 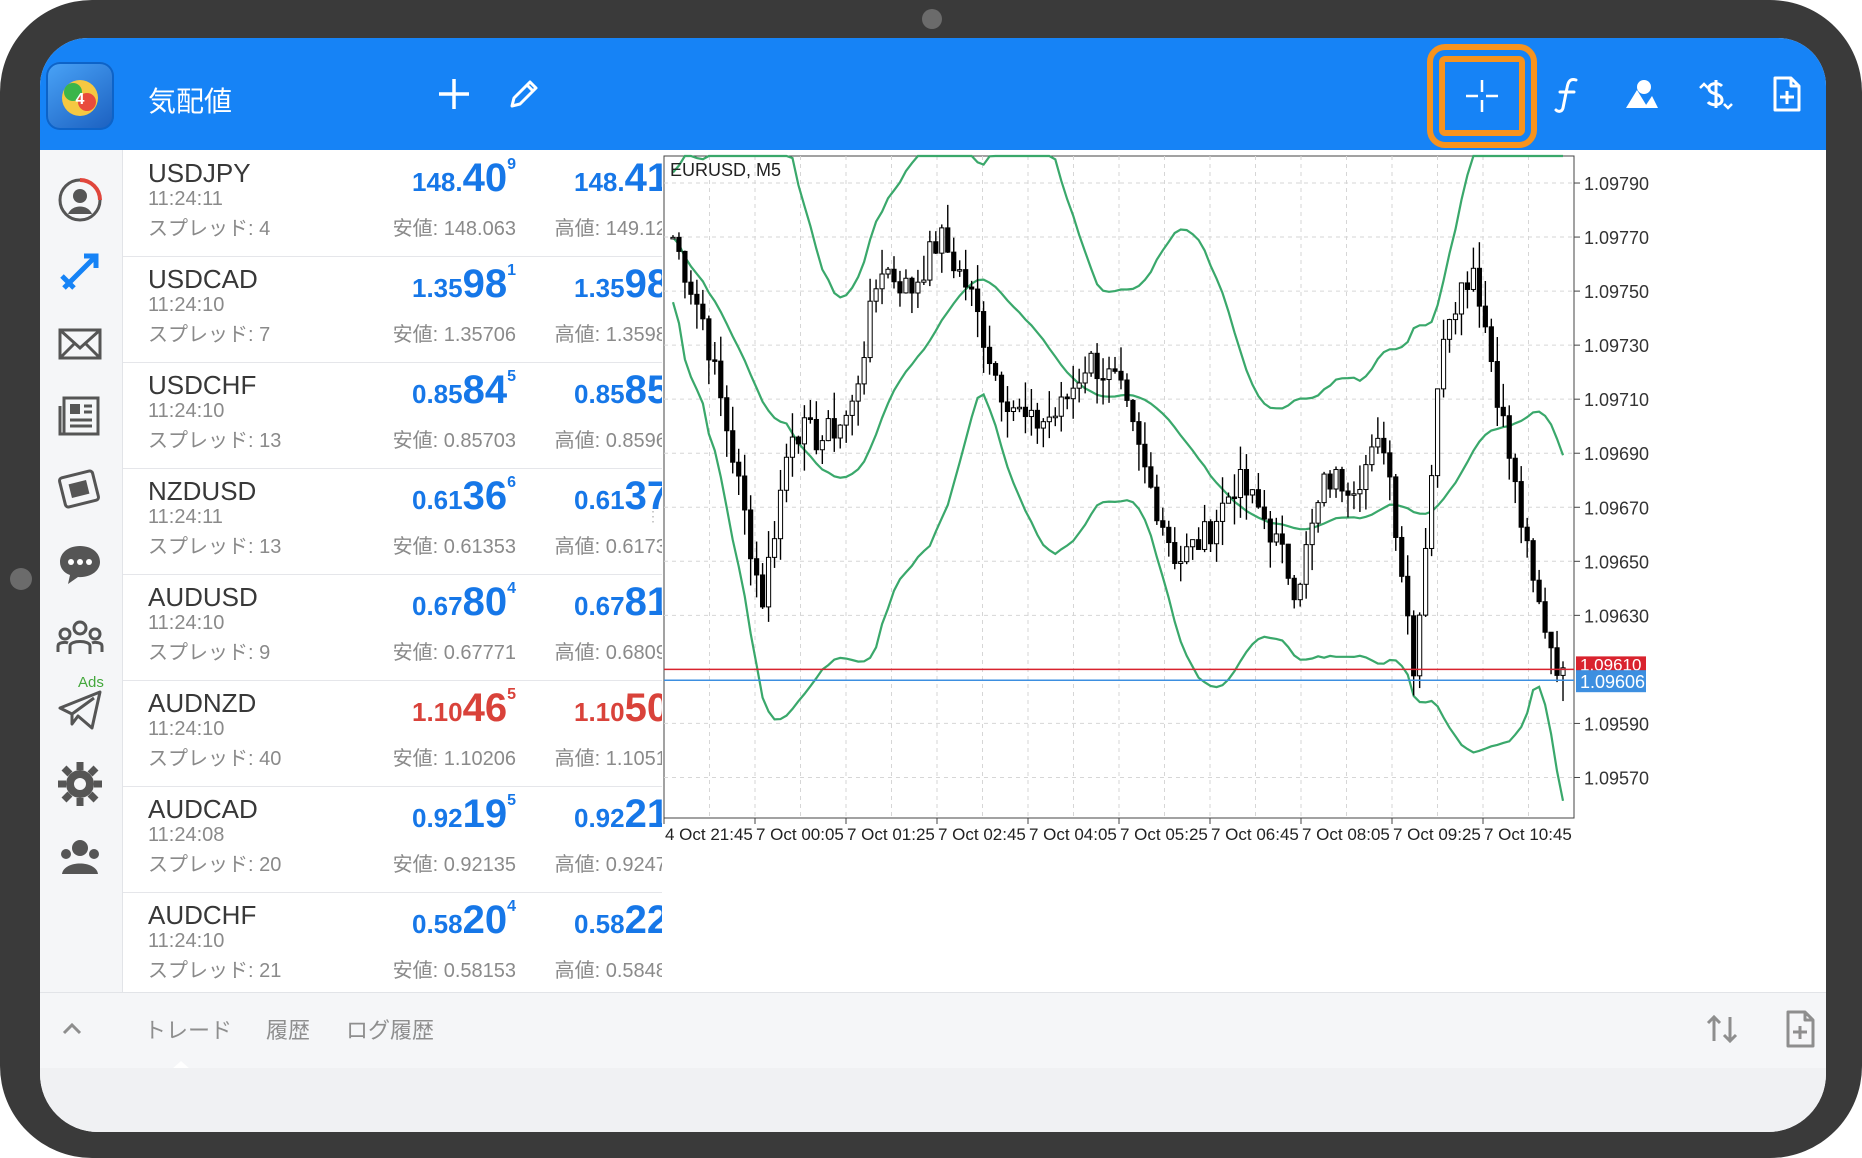 I want to click on mail-icon, so click(x=80, y=344).